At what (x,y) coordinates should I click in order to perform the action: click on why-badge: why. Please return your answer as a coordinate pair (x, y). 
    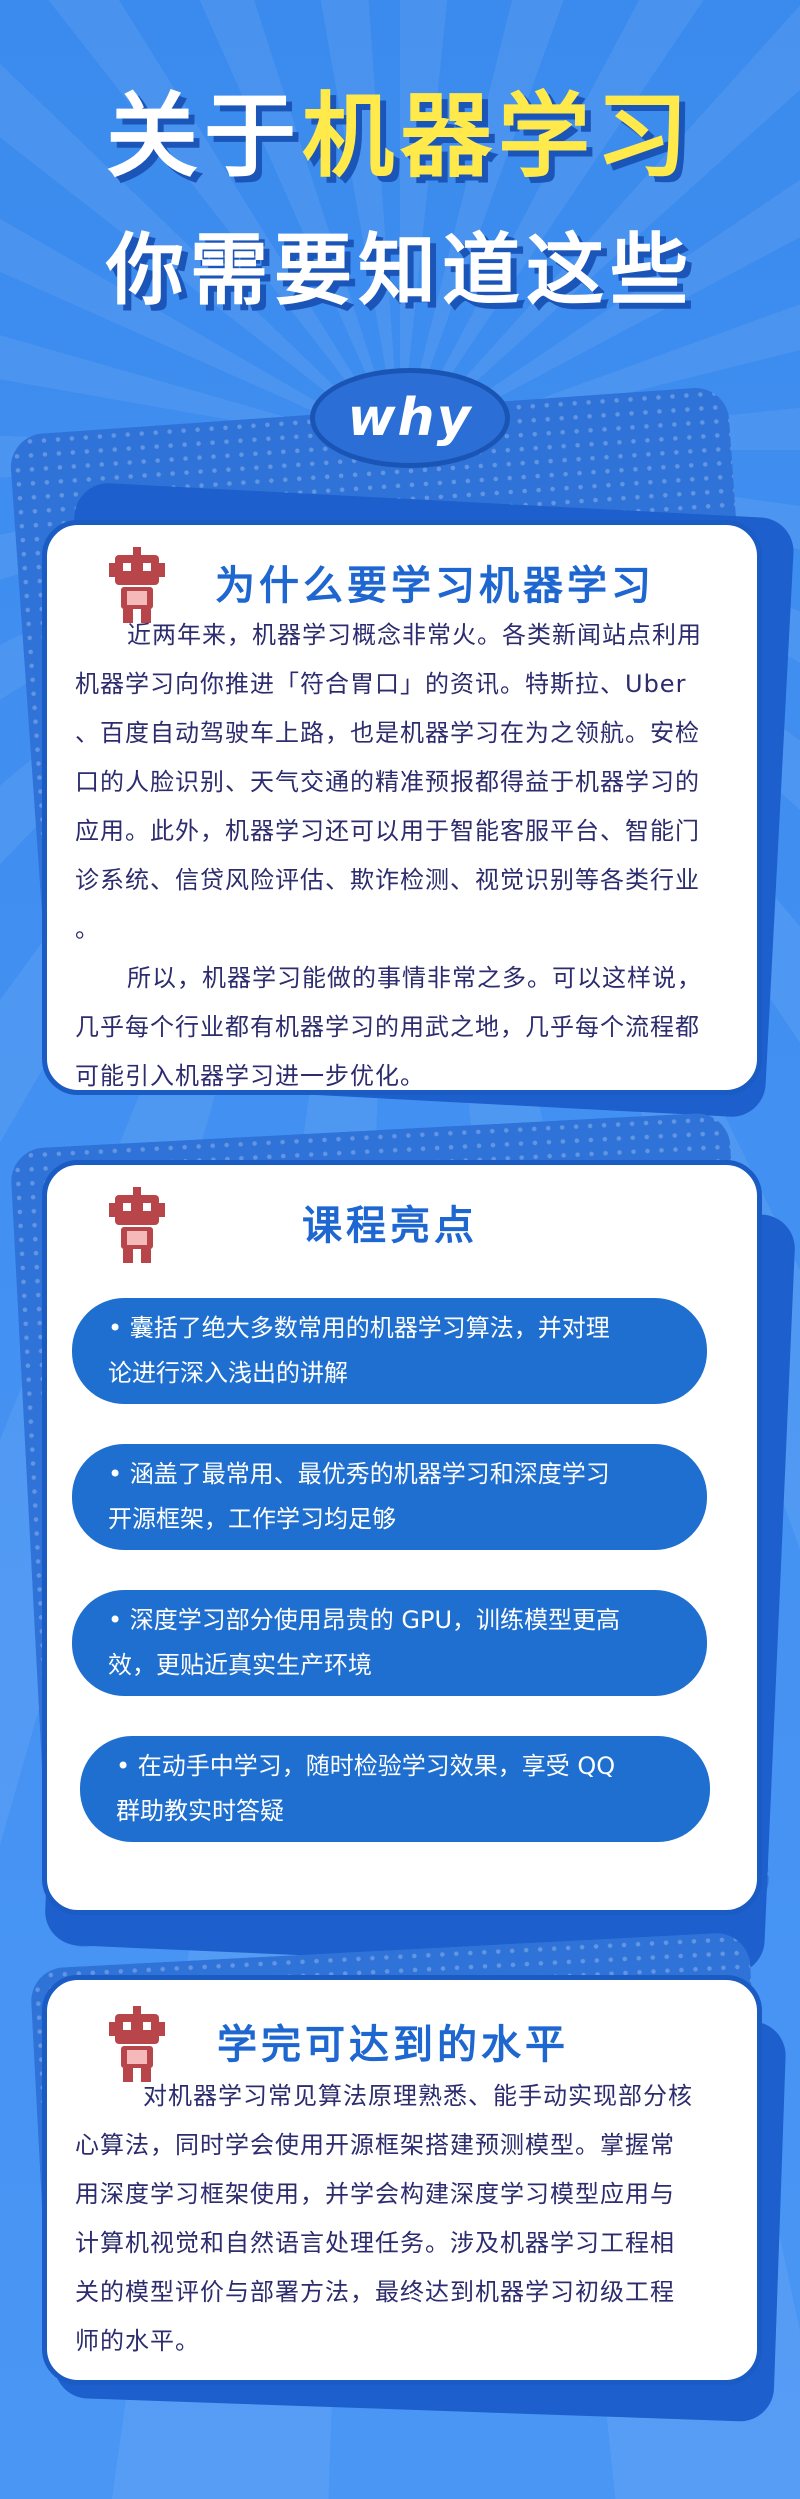
    Looking at the image, I should click on (410, 418).